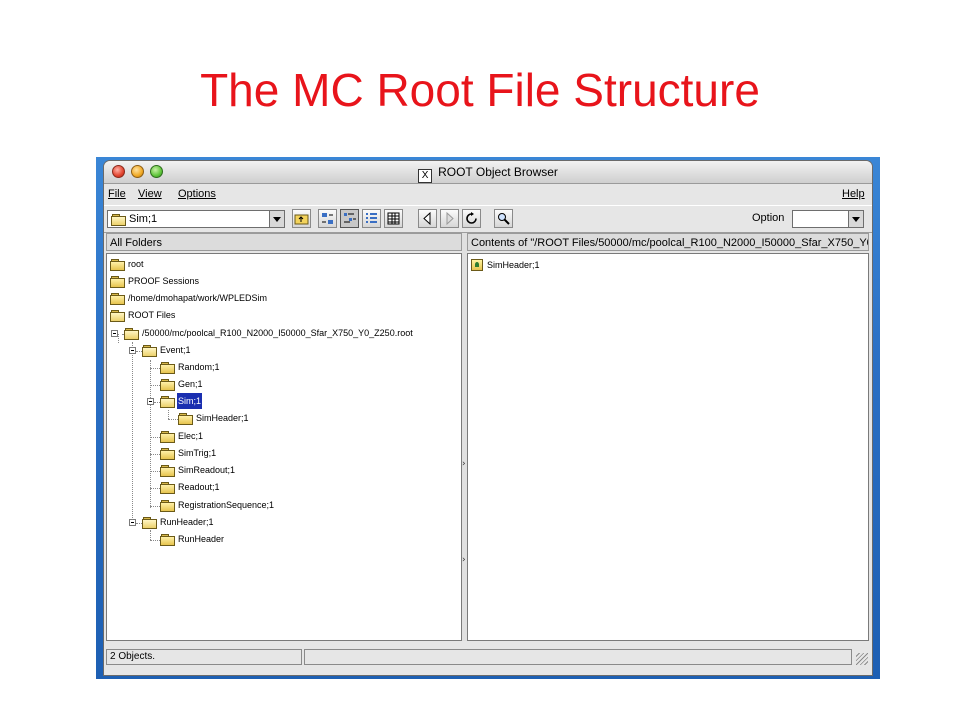  What do you see at coordinates (137, 171) in the screenshot?
I see `minimize-window-button` at bounding box center [137, 171].